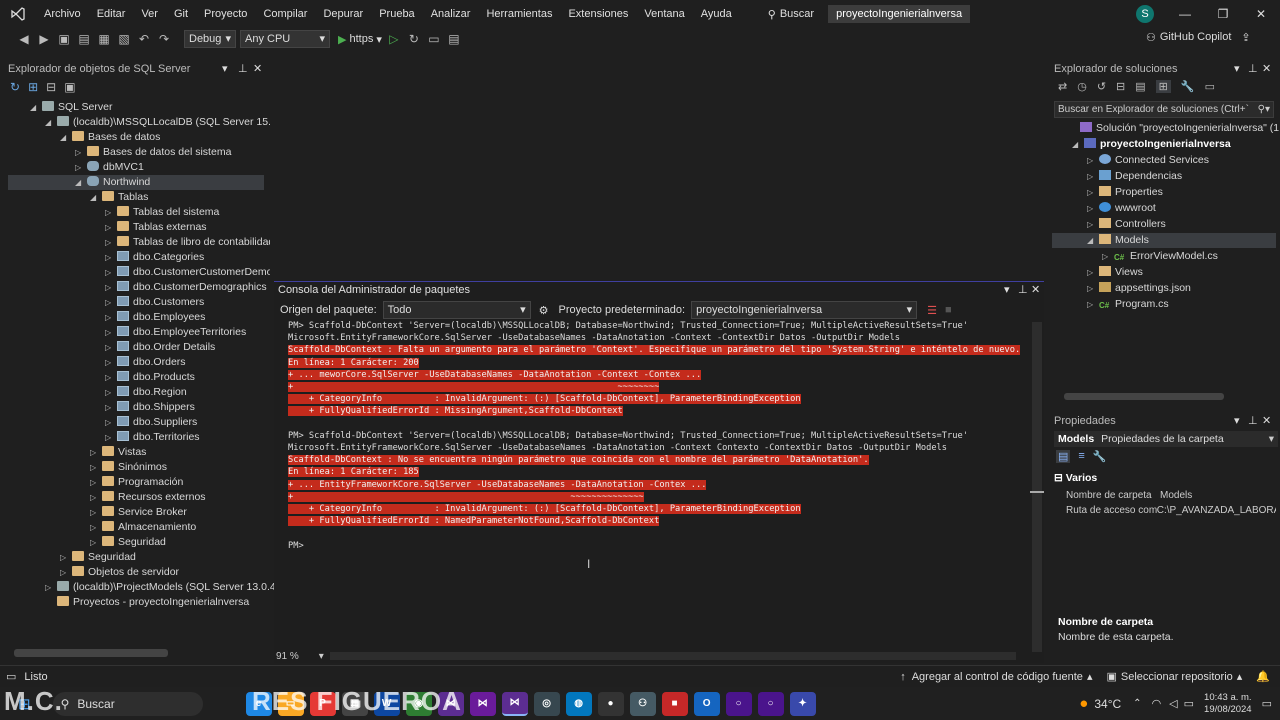 This screenshot has height=720, width=1280. I want to click on menu-item: Analizar, so click(451, 14).